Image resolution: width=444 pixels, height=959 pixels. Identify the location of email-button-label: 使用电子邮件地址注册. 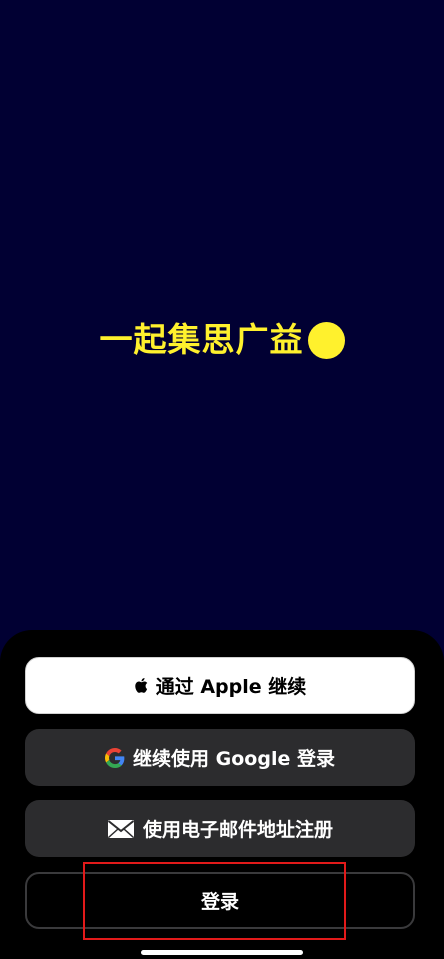
(237, 830).